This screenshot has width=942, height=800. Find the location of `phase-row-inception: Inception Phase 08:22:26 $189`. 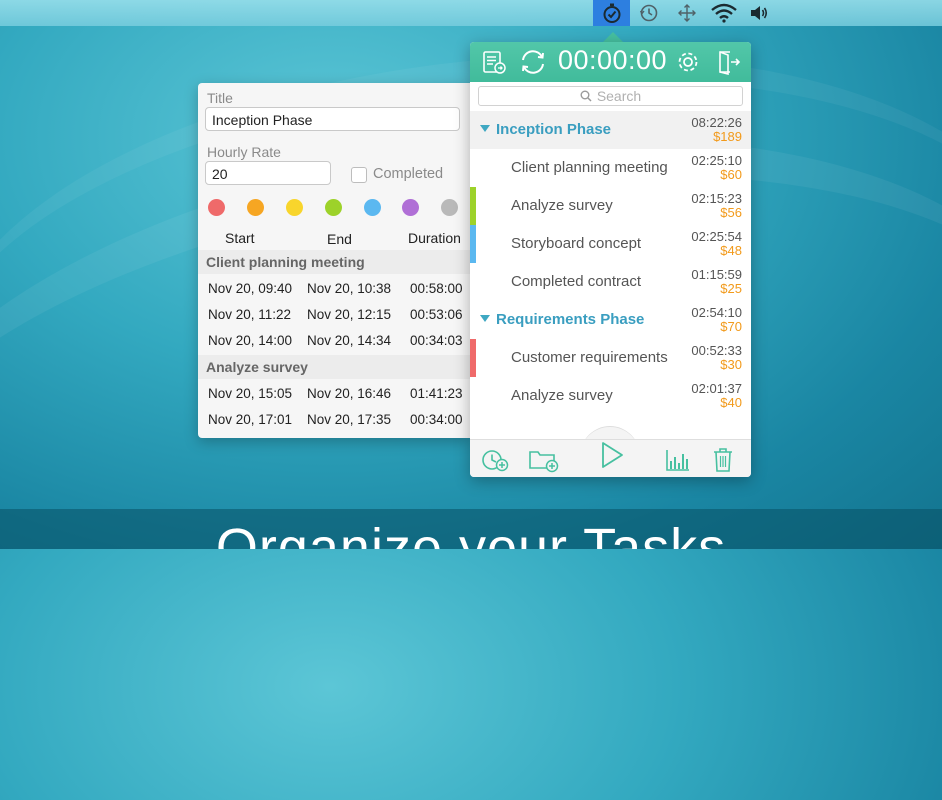

phase-row-inception: Inception Phase 08:22:26 $189 is located at coordinates (610, 130).